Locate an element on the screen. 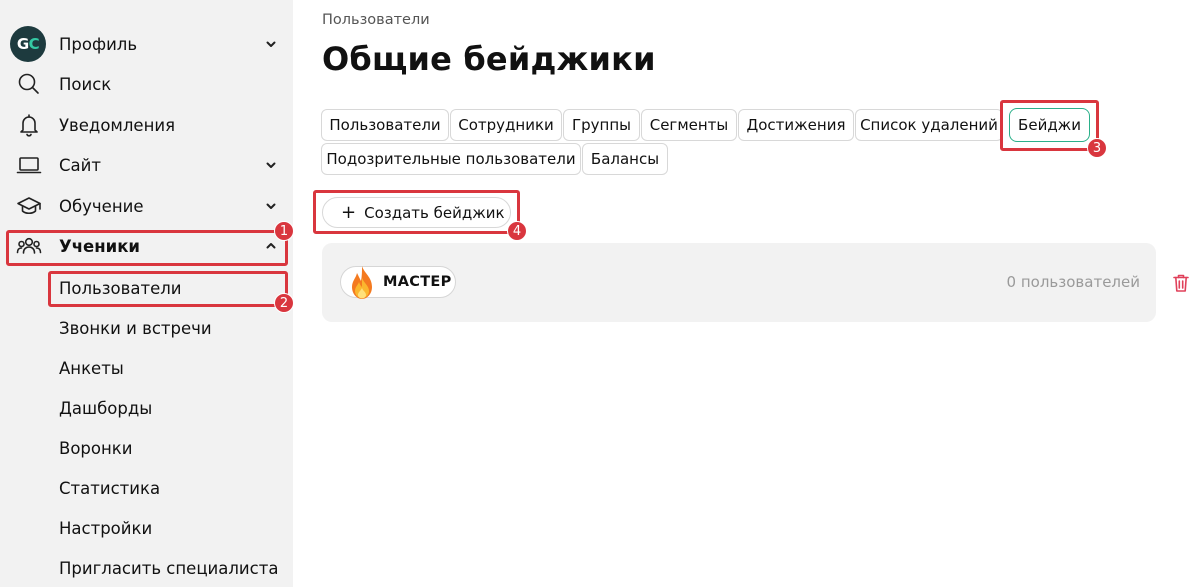 Image resolution: width=1200 pixels, height=587 pixels. page-title: Общие бейджики is located at coordinates (489, 59).